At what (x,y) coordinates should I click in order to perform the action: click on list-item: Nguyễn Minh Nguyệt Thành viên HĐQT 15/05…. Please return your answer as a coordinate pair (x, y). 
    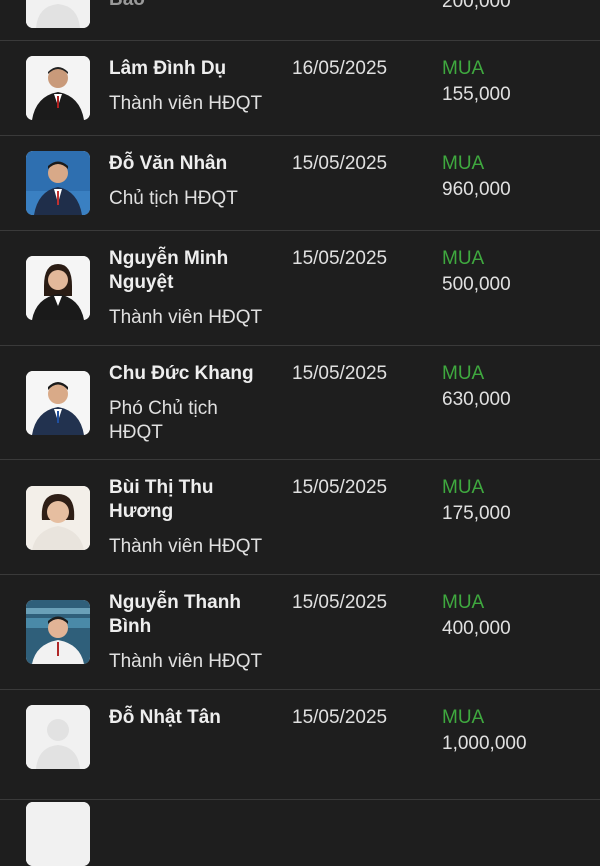
    Looking at the image, I should click on (300, 288).